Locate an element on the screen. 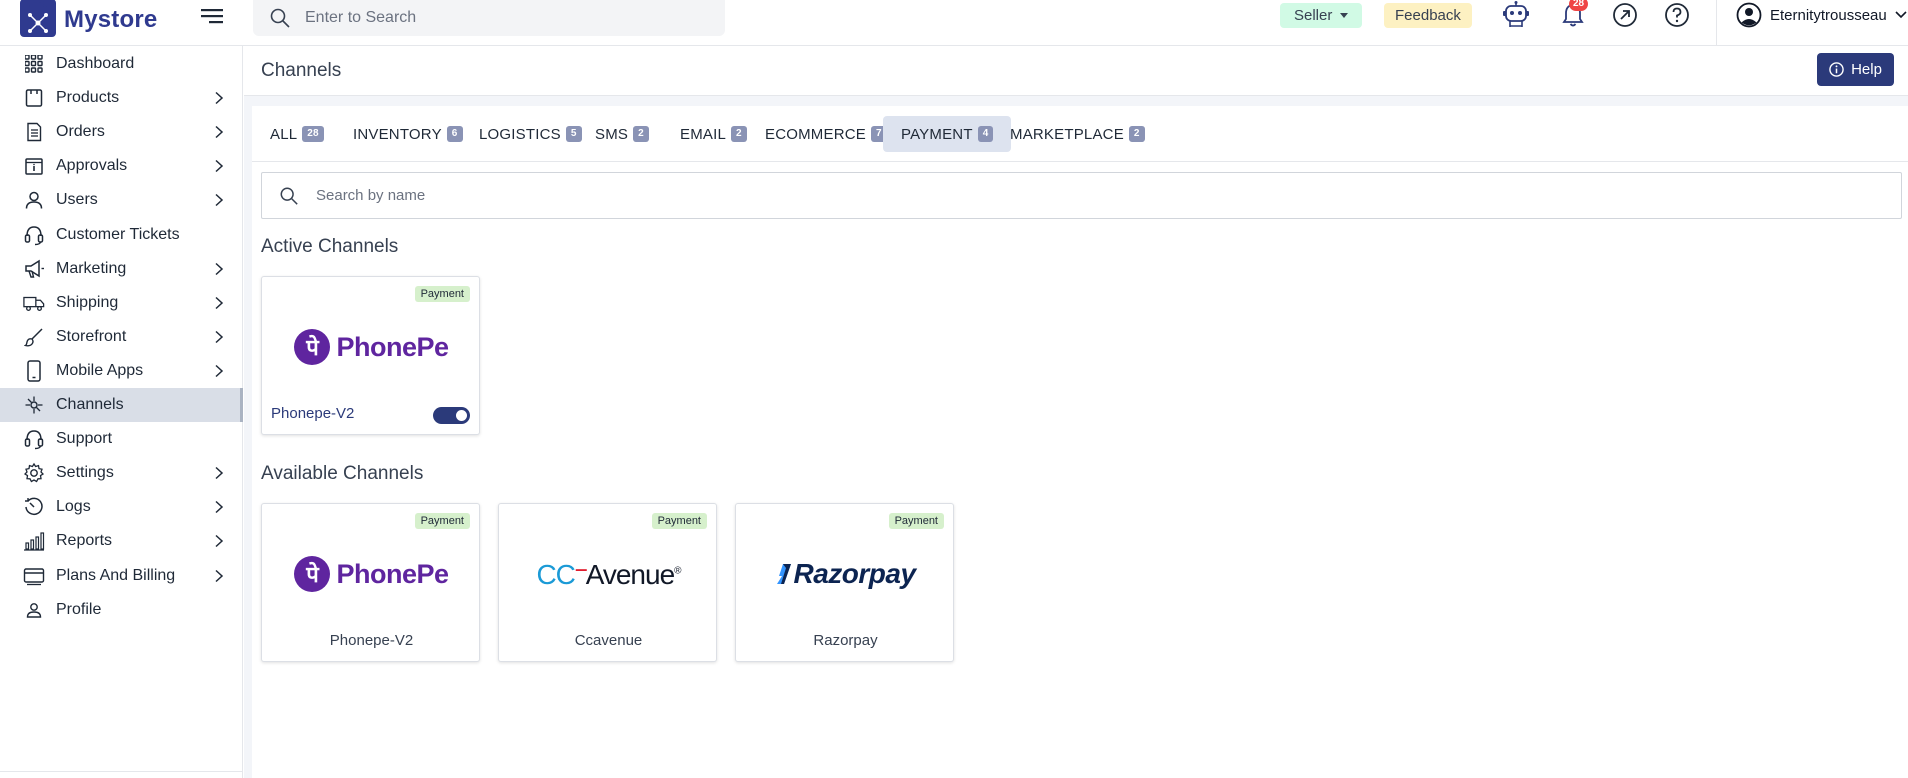 Image resolution: width=1908 pixels, height=778 pixels. phonepe-wordmark: PhonePe is located at coordinates (392, 346).